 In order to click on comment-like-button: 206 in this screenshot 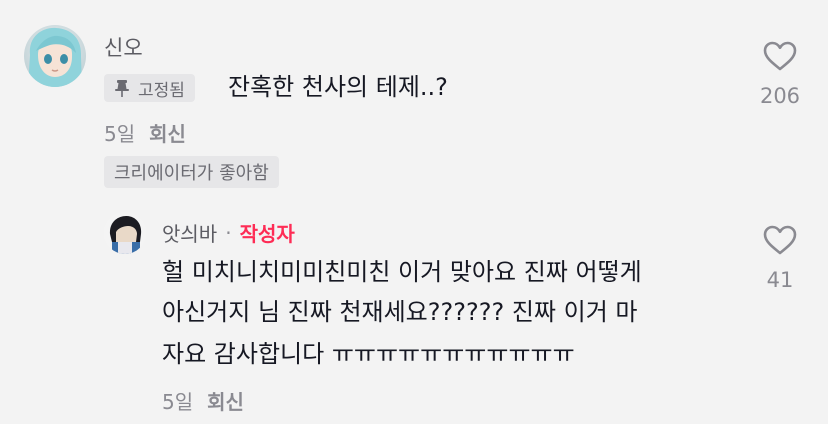, I will do `click(780, 74)`.